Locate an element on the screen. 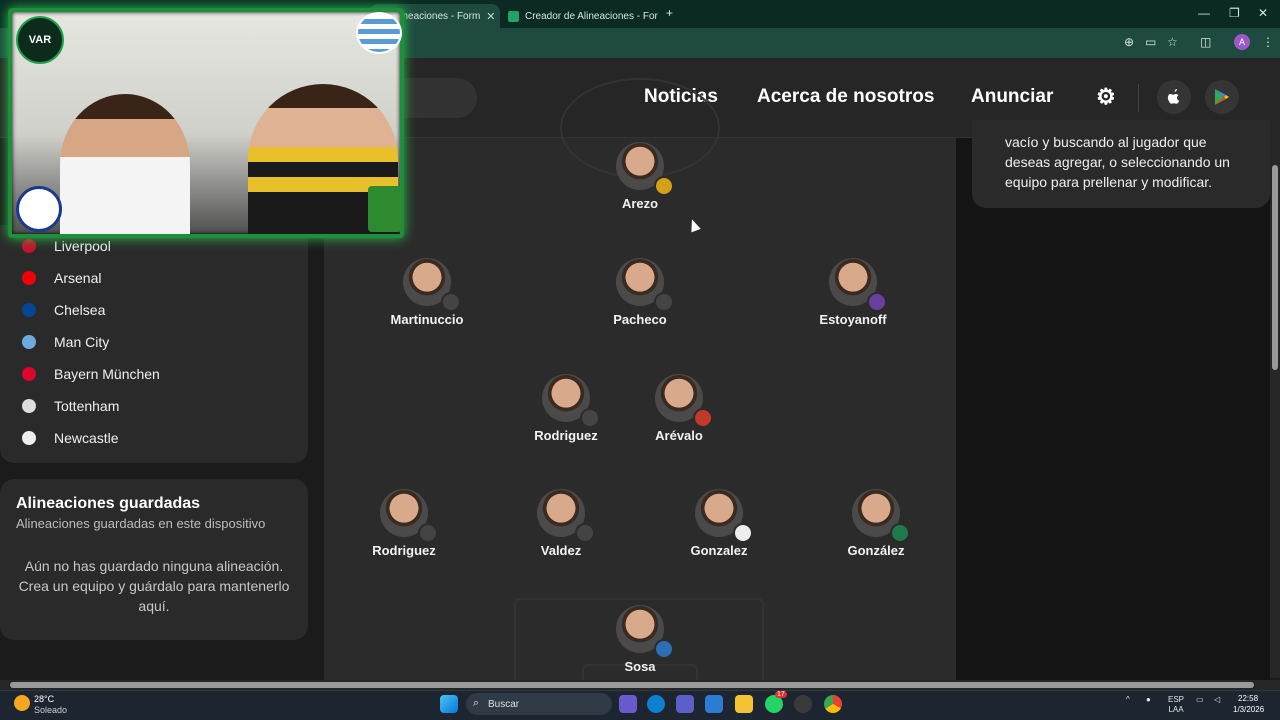 The height and width of the screenshot is (720, 1280). new-tab-button: + is located at coordinates (669, 13).